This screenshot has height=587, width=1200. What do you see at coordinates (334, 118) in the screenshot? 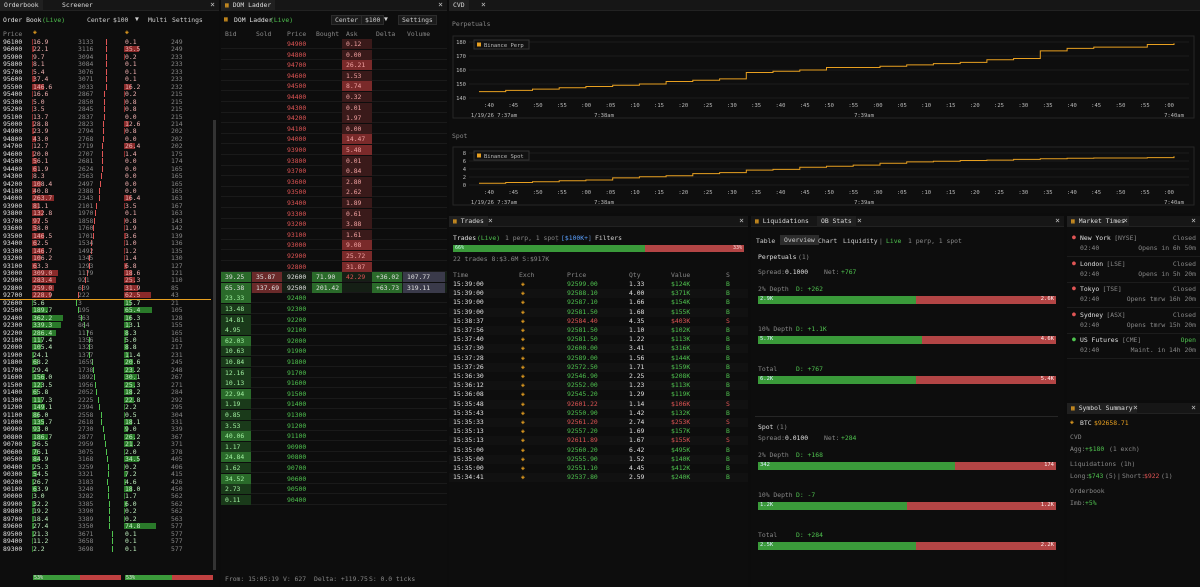
I see `ladder-row: 94200 1.97` at bounding box center [334, 118].